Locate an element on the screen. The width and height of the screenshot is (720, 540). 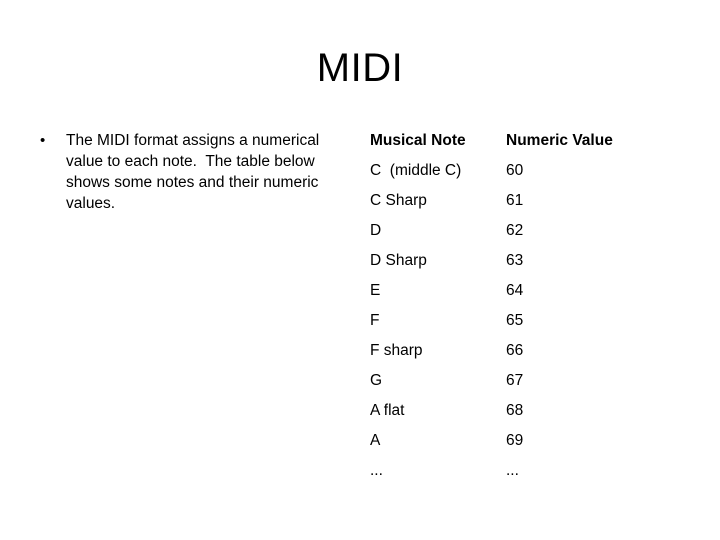
table-row: F sharp 66 is located at coordinates (498, 356).